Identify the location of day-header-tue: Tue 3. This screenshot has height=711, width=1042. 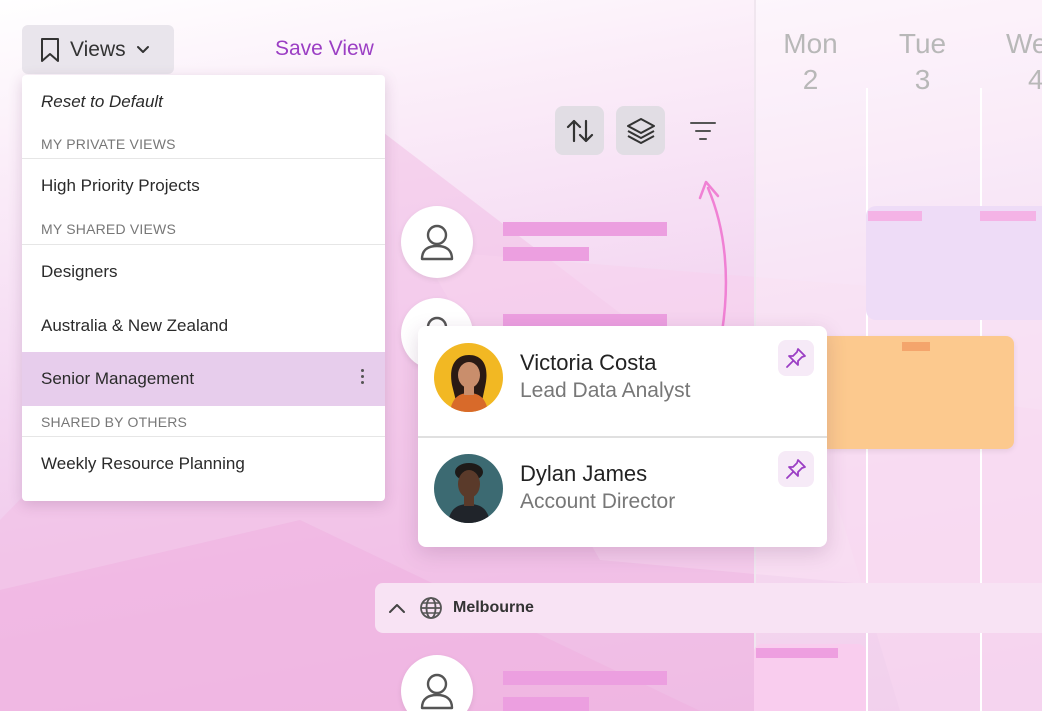
(922, 61).